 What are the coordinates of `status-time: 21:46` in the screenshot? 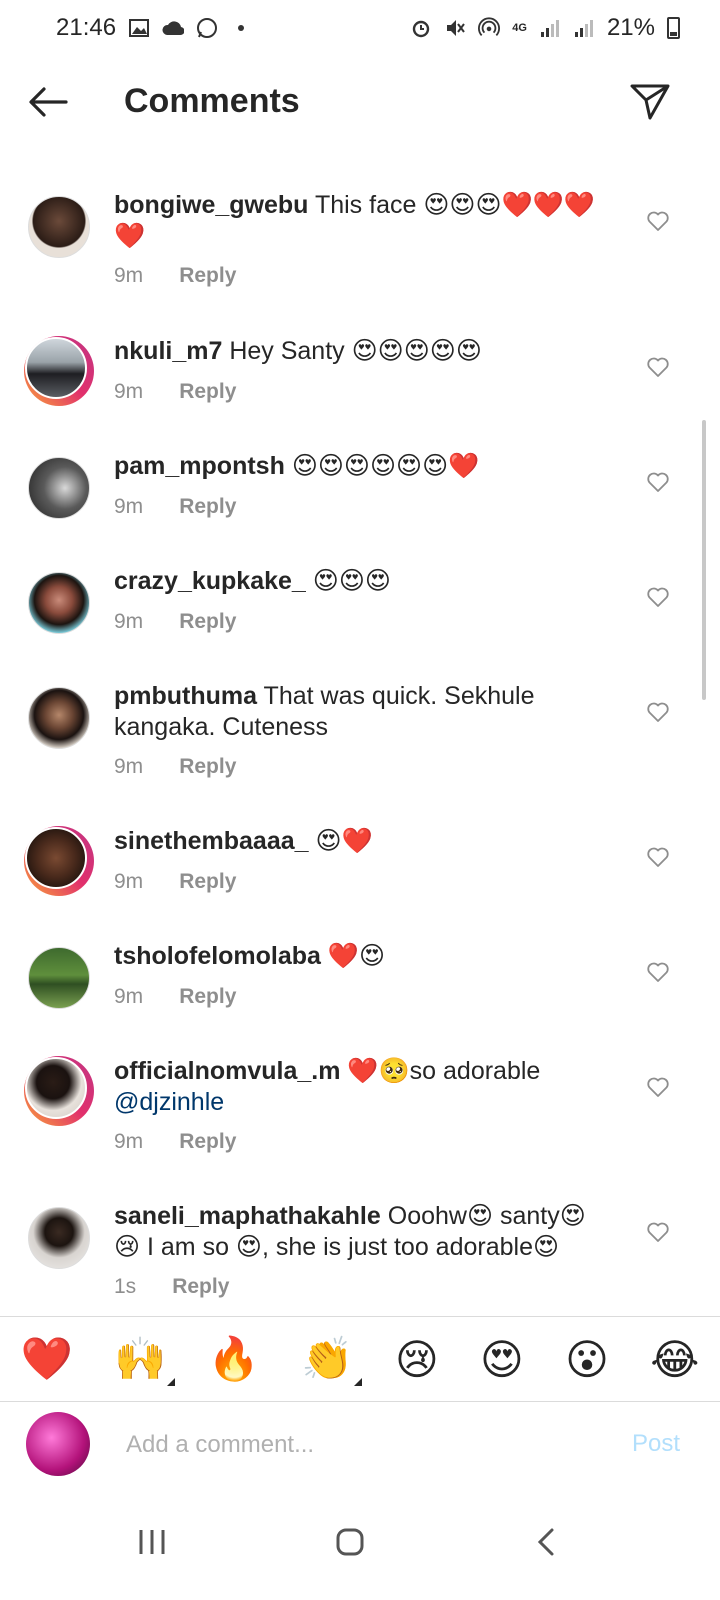 It's located at (86, 27).